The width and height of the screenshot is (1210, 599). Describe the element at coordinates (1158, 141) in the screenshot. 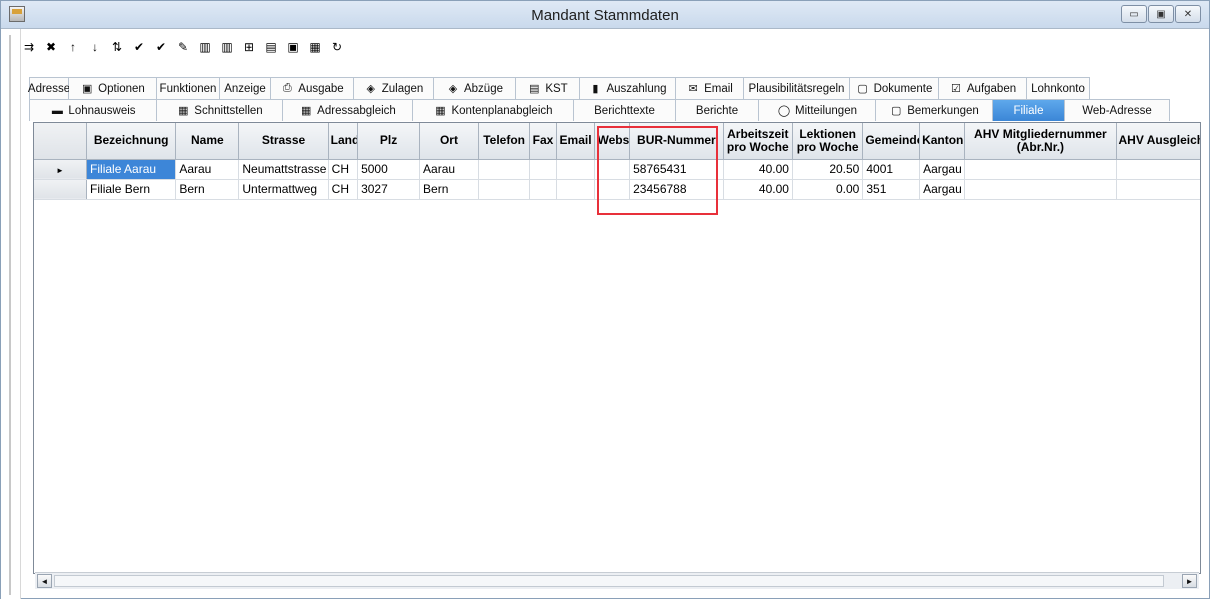

I see `column-header: AHV Ausgleichskasse` at that location.